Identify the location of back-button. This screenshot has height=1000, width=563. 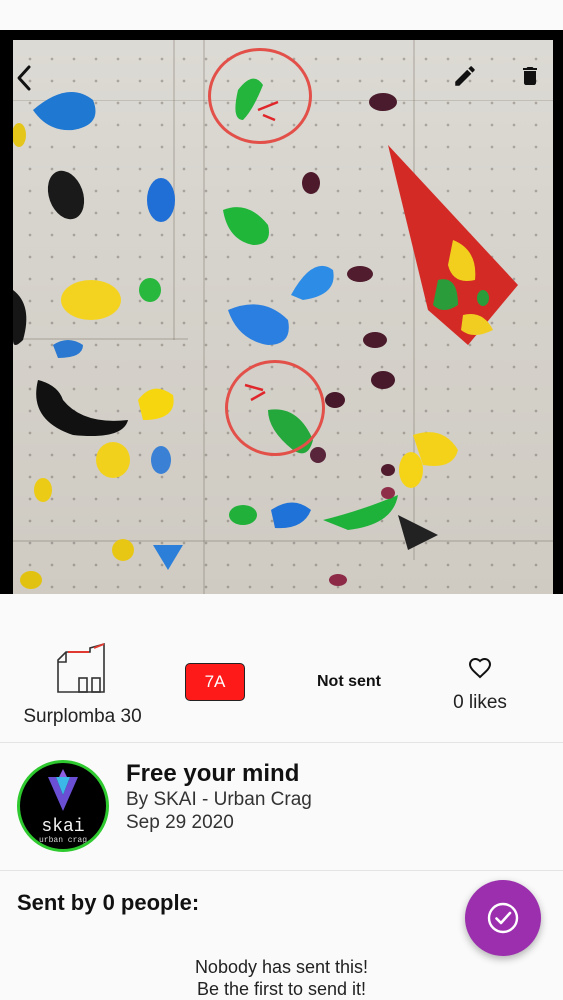
(24, 78).